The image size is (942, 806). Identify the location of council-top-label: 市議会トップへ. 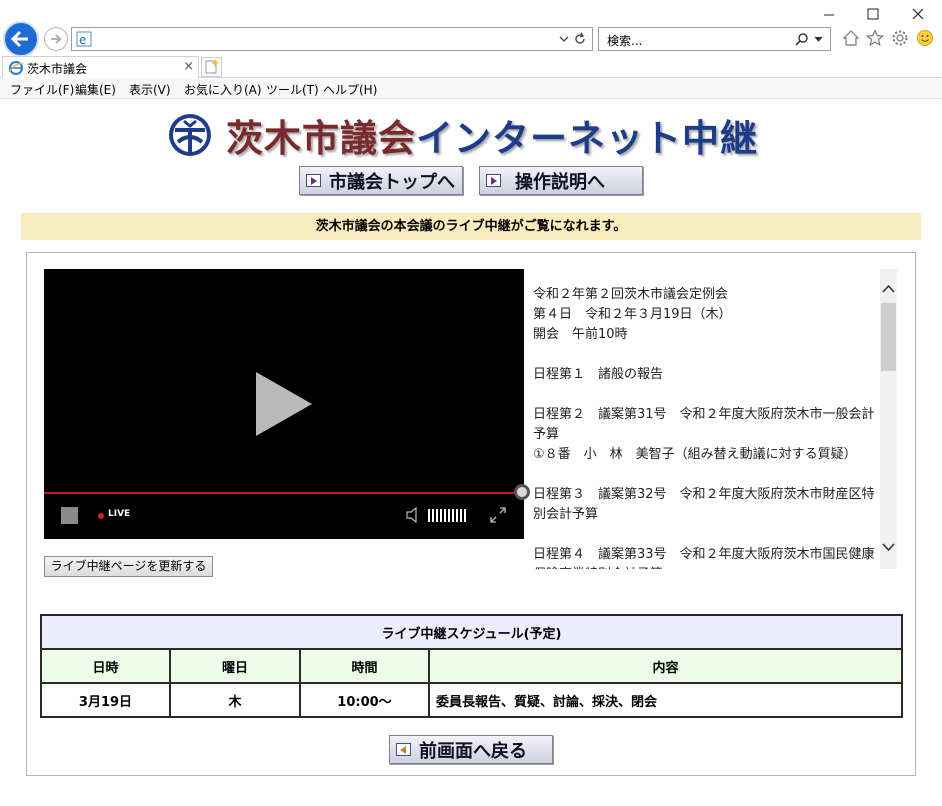
(392, 182).